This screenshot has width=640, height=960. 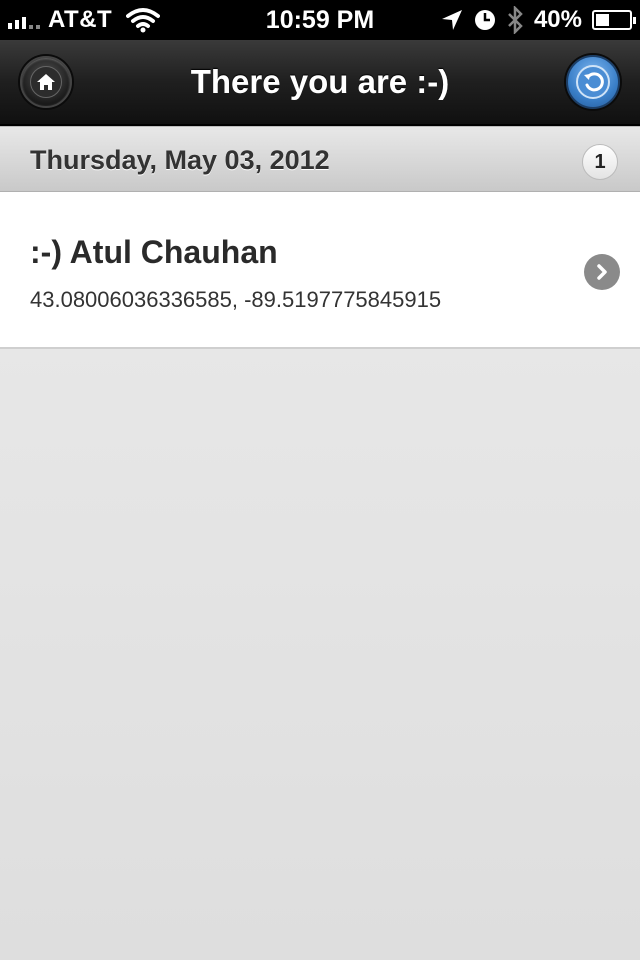 I want to click on list-item-title: :-) Atul Chauhan, so click(x=154, y=252).